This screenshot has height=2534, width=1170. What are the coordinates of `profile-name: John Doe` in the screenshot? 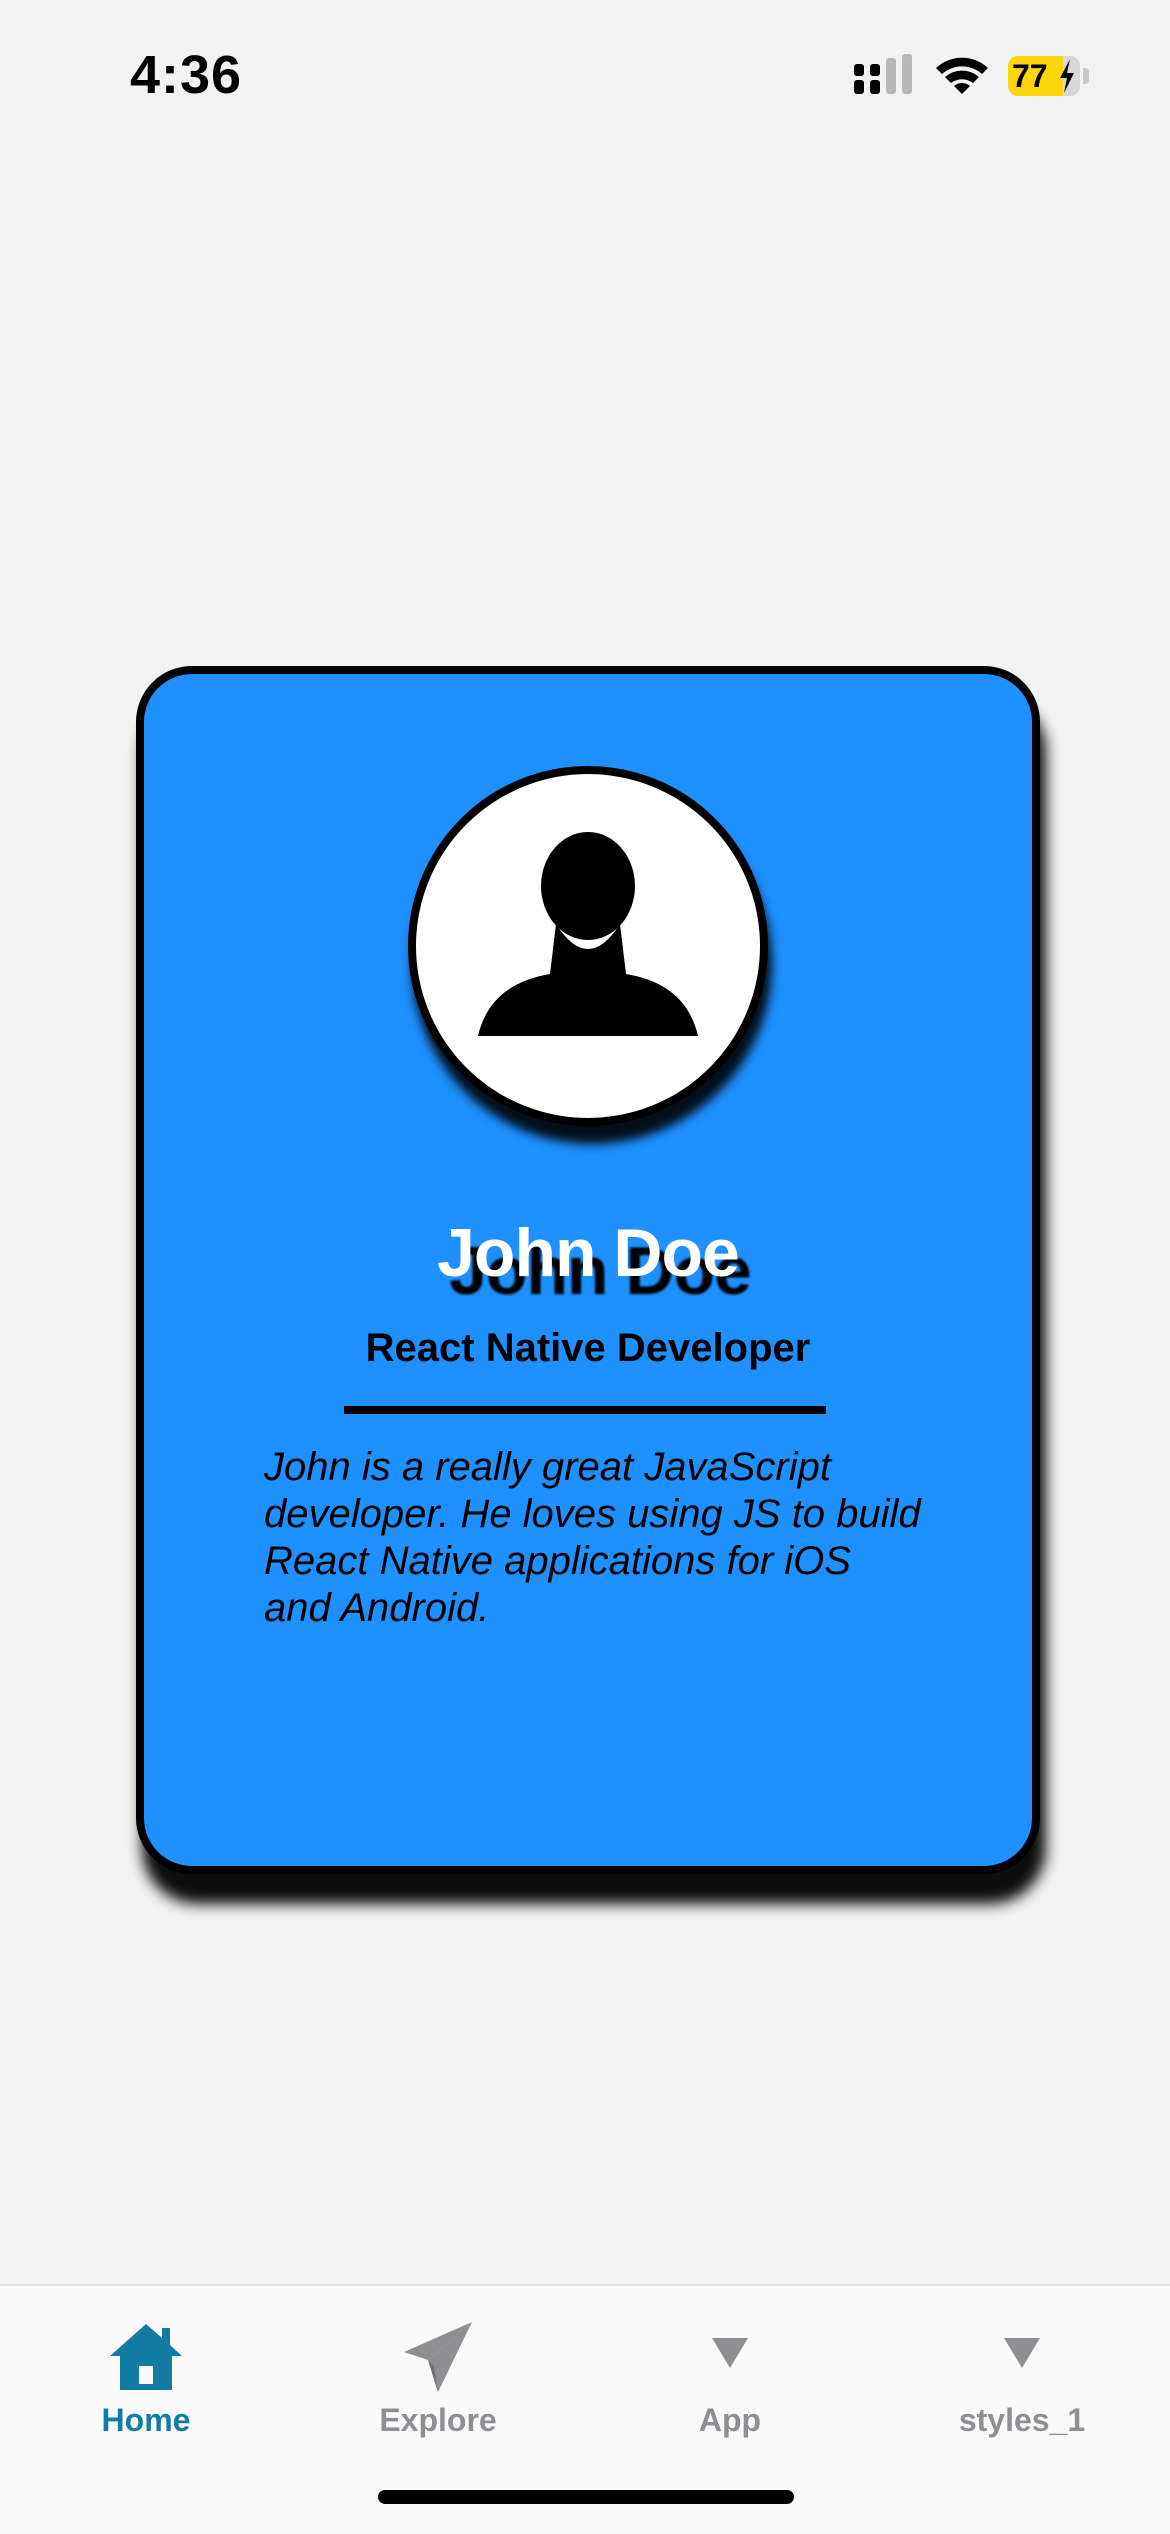 It's located at (588, 1253).